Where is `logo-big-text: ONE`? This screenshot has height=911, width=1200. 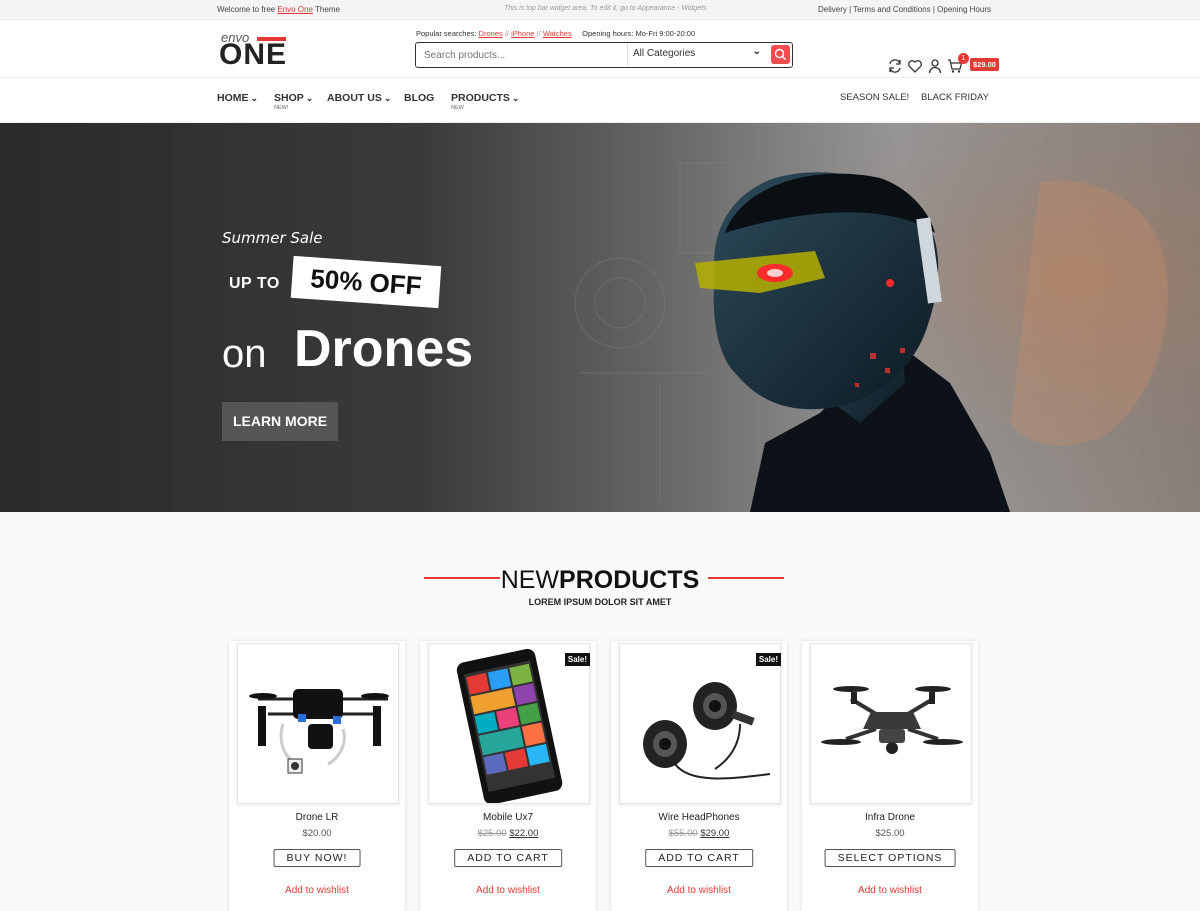 logo-big-text: ONE is located at coordinates (253, 54).